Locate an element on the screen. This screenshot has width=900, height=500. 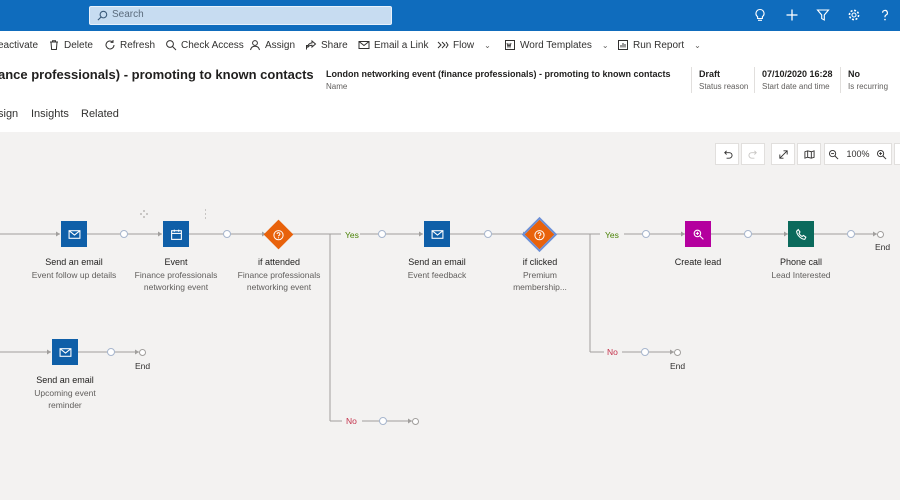
lead-icon is located at coordinates (698, 234).